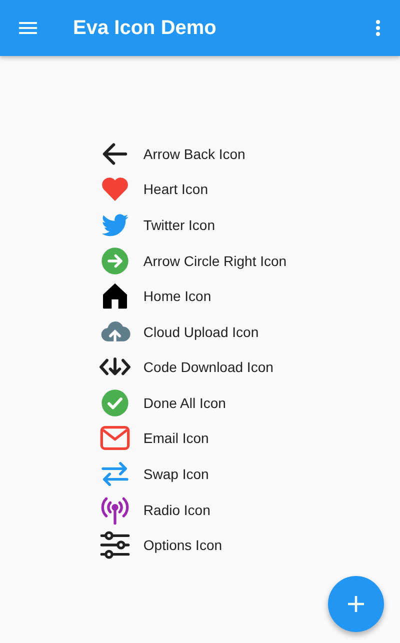 The height and width of the screenshot is (643, 400). What do you see at coordinates (176, 438) in the screenshot?
I see `icon-label: Email Icon` at bounding box center [176, 438].